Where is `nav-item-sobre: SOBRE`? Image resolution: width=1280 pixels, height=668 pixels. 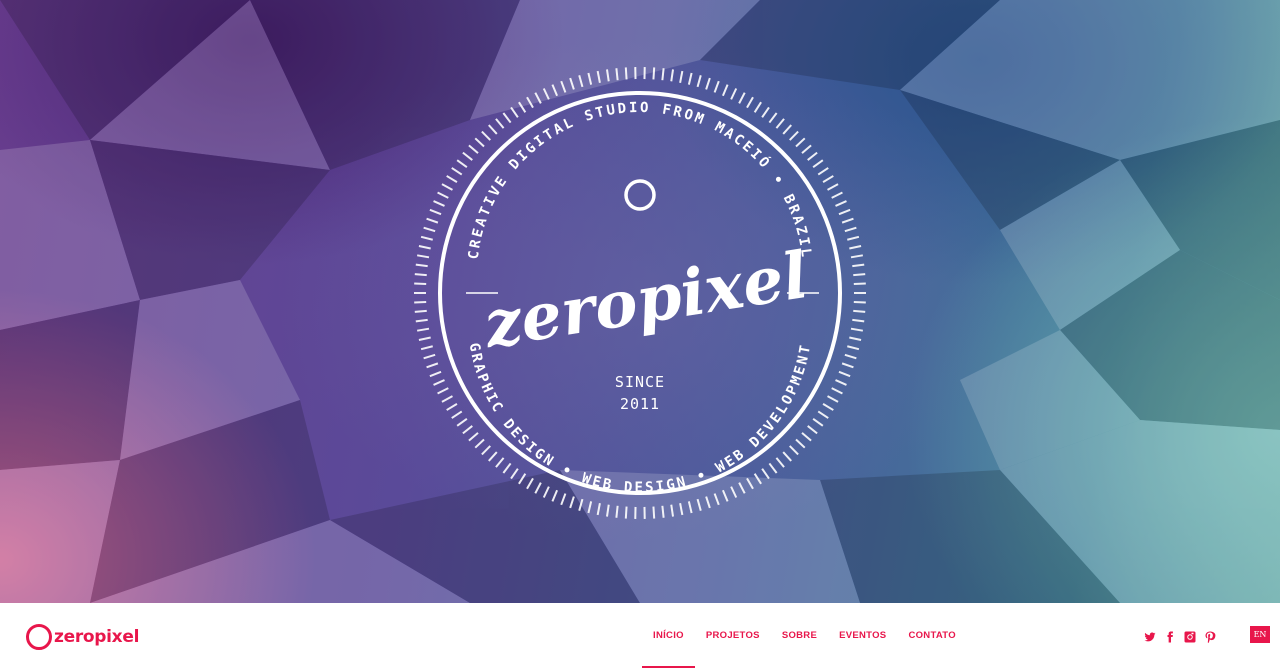
nav-item-sobre: SOBRE is located at coordinates (799, 635).